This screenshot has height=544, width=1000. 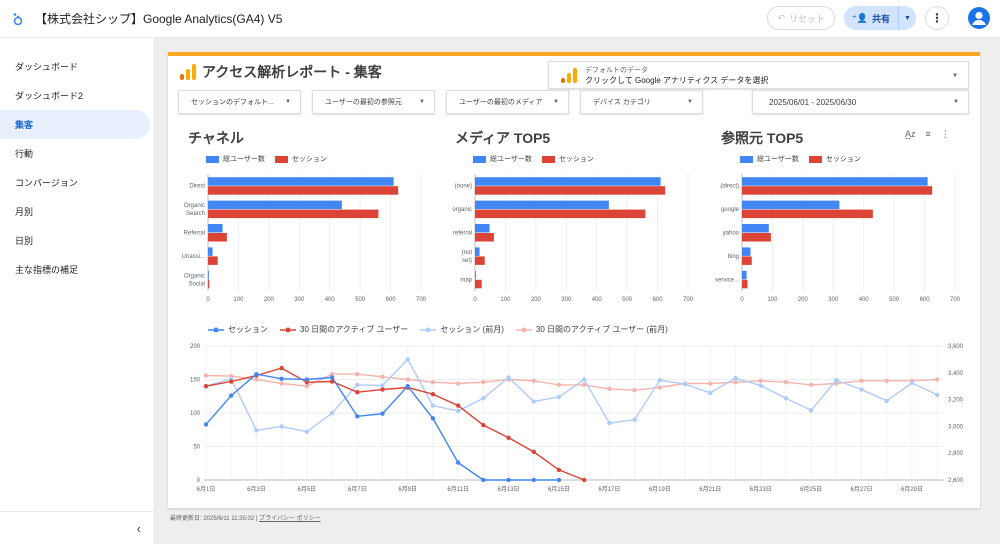 I want to click on sidebar-item: 主な指標の補足, so click(x=77, y=269).